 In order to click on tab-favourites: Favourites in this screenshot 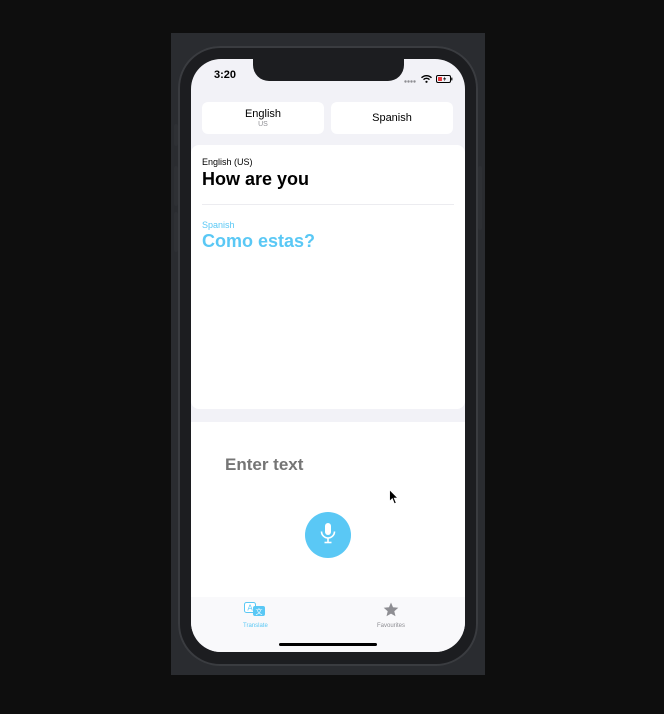, I will do `click(391, 615)`.